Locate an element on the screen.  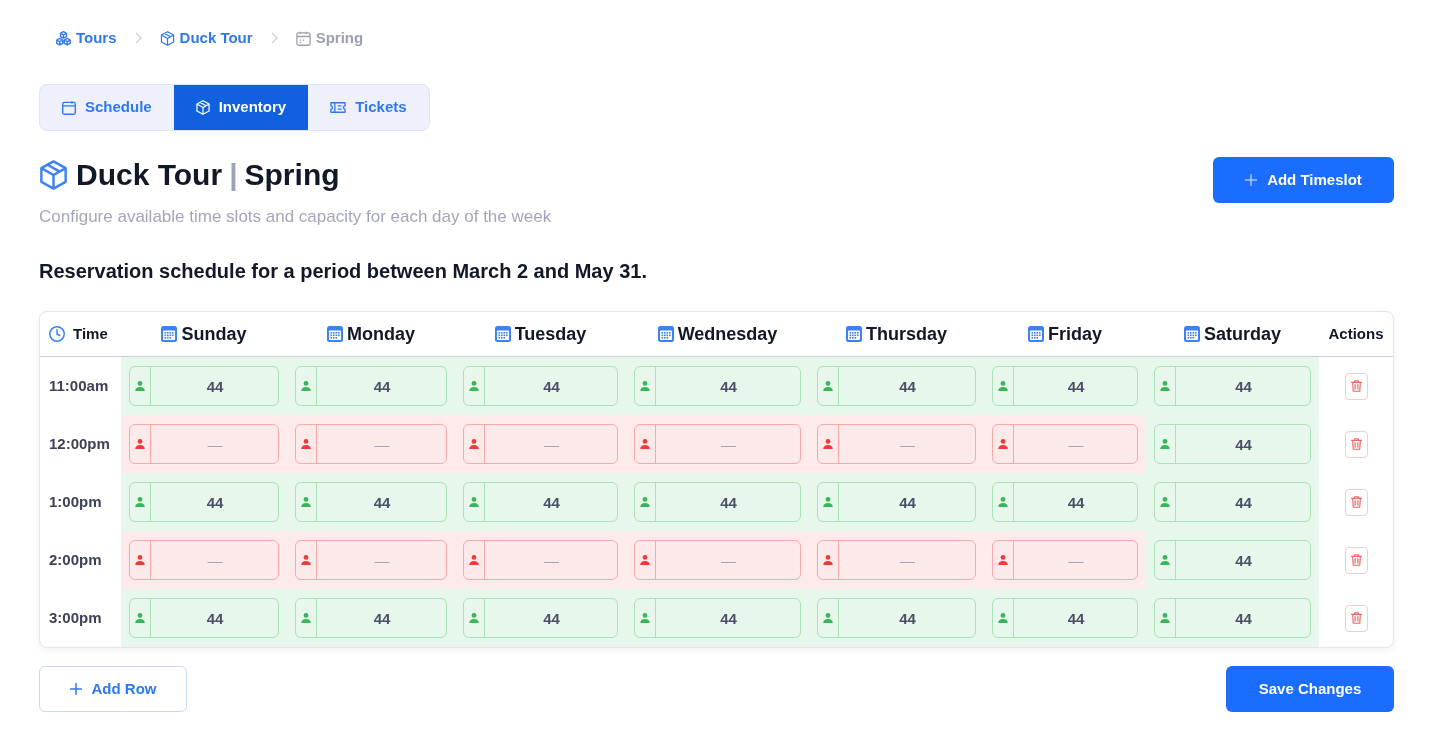
column-header: Friday is located at coordinates (1075, 334).